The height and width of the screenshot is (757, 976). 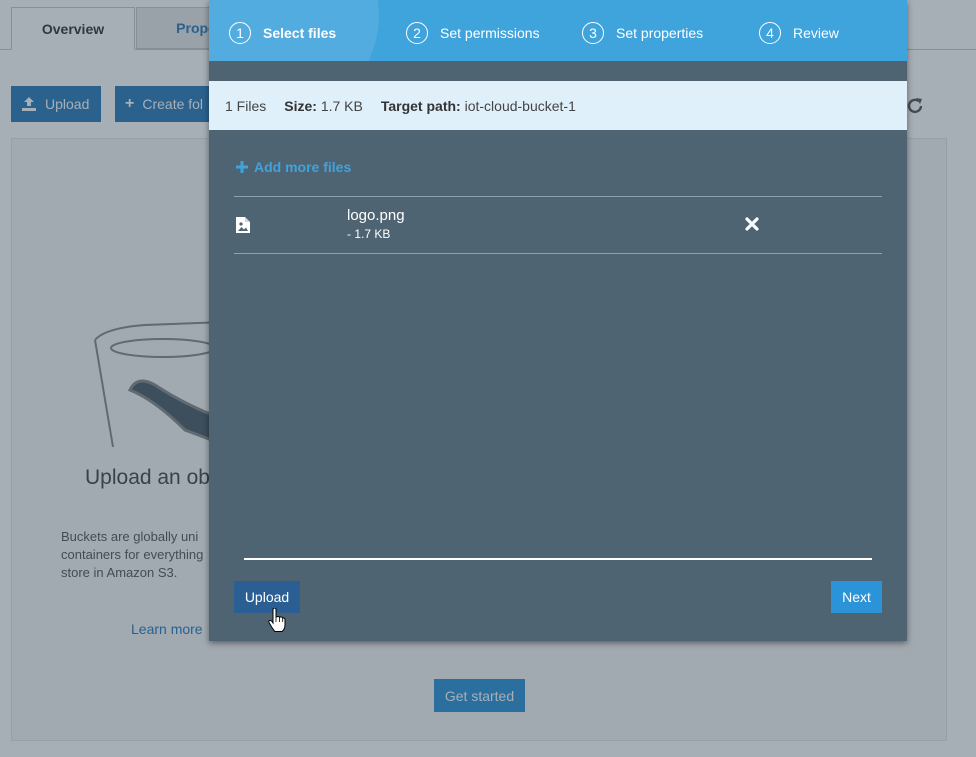 I want to click on step-set-permissions: 2 Set permissions, so click(x=473, y=33).